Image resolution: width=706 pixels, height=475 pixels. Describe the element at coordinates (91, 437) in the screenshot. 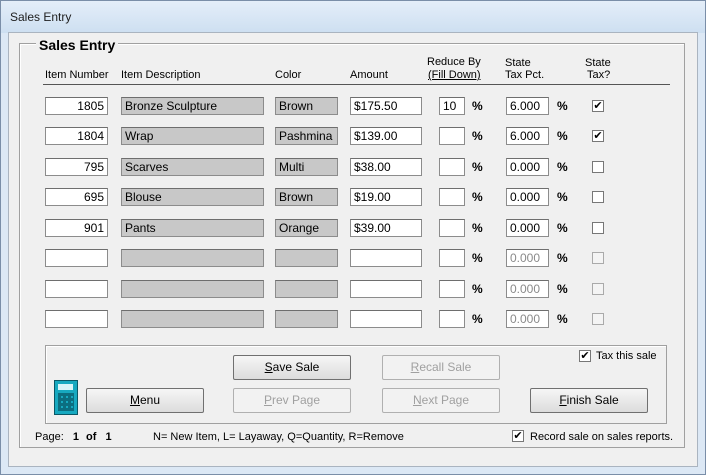

I see `page-of: of` at that location.